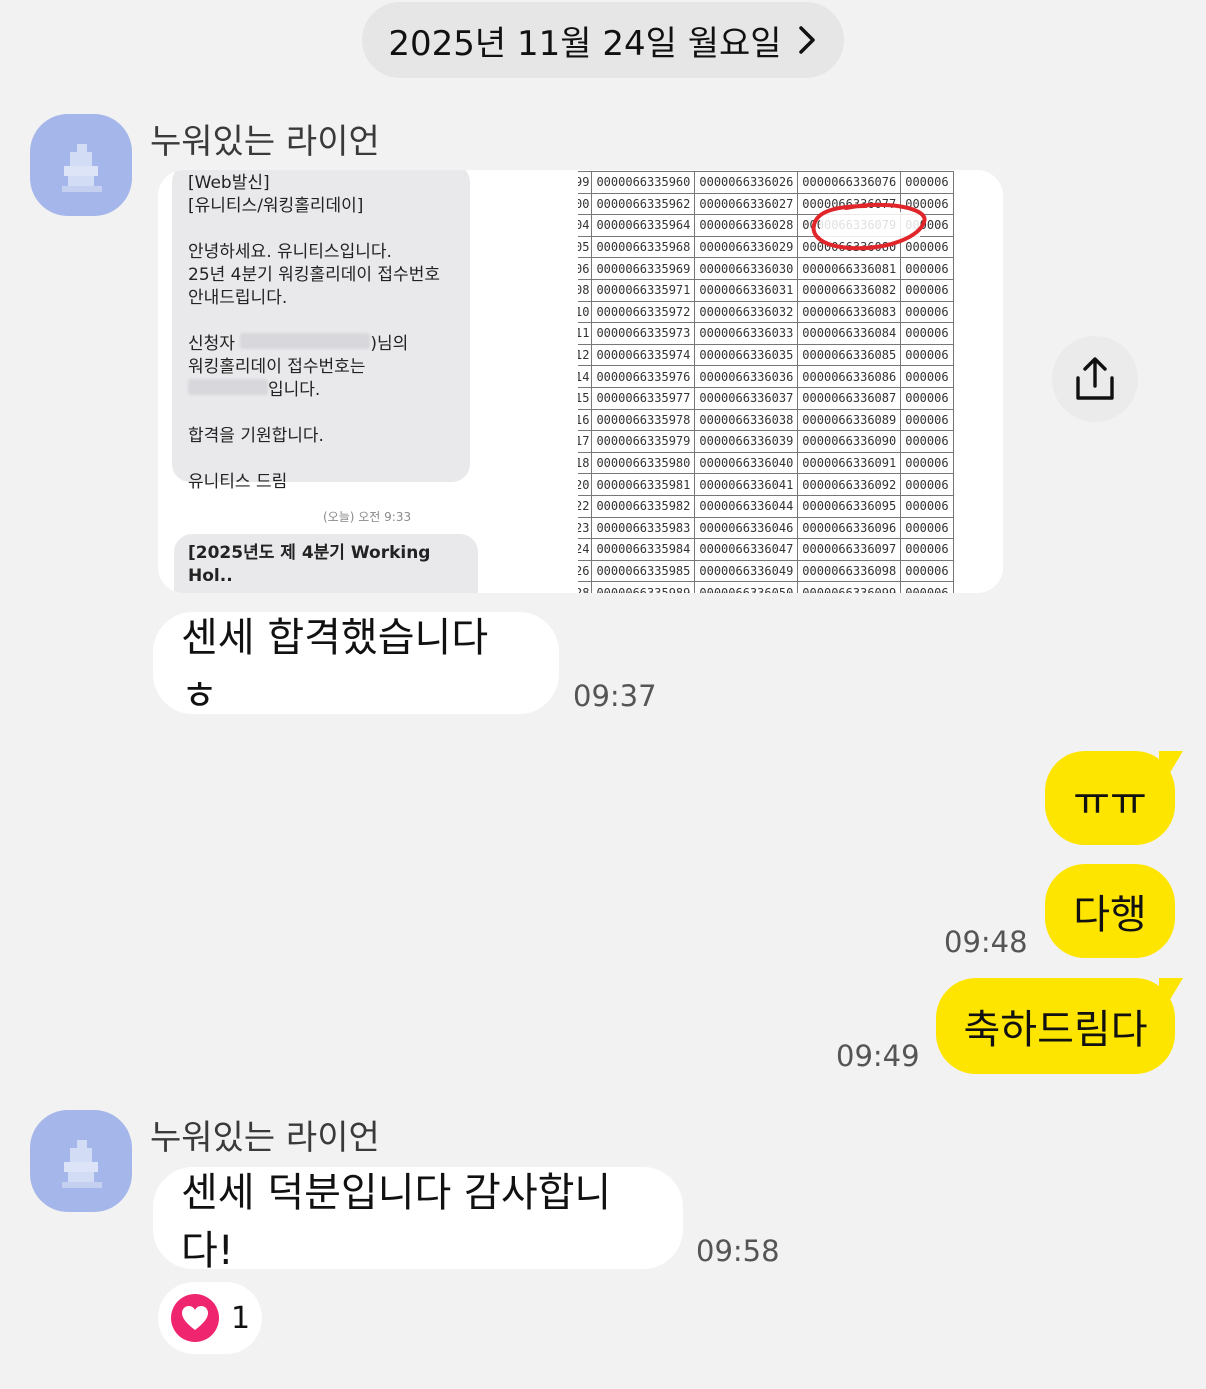 This screenshot has width=1206, height=1389. I want to click on table-cell: 0000066336038, so click(746, 420).